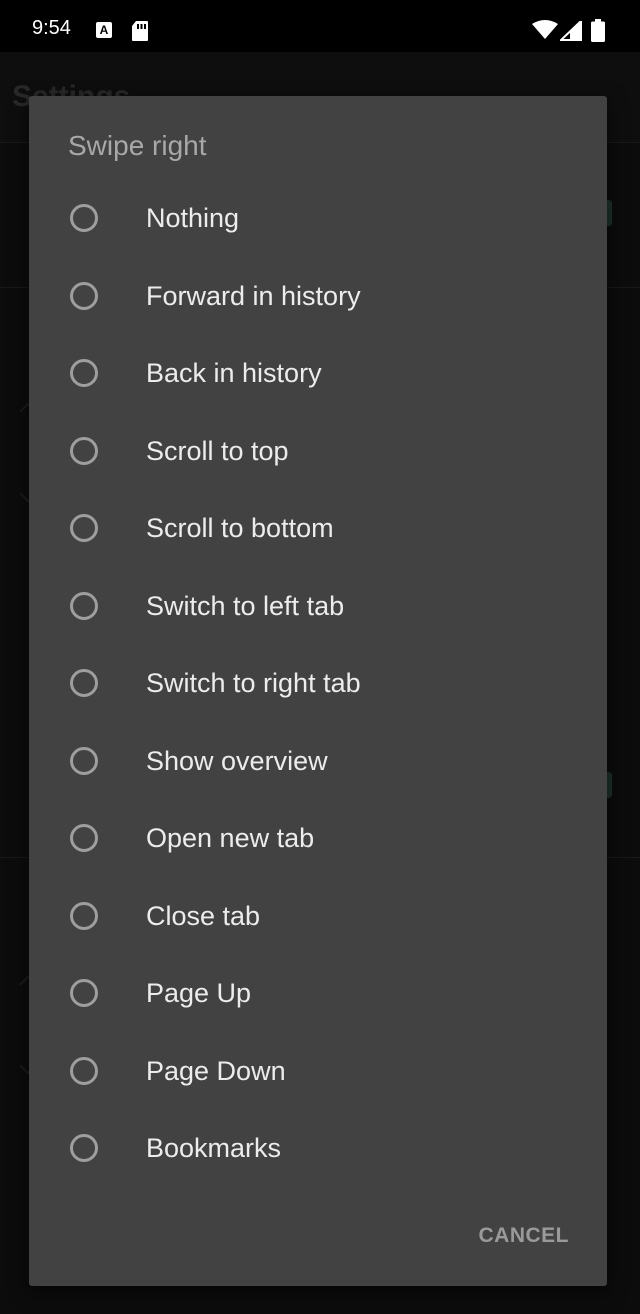 The height and width of the screenshot is (1314, 640). Describe the element at coordinates (234, 373) in the screenshot. I see `option-label: Back in history` at that location.